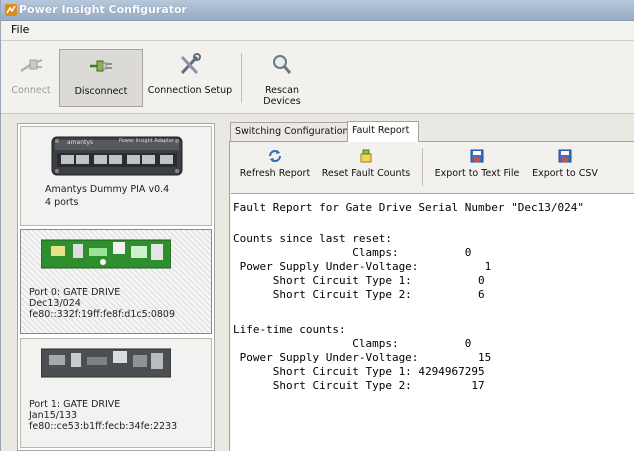 This screenshot has height=451, width=634. I want to click on adapter-label-text: Power Insight Adapter, so click(147, 141).